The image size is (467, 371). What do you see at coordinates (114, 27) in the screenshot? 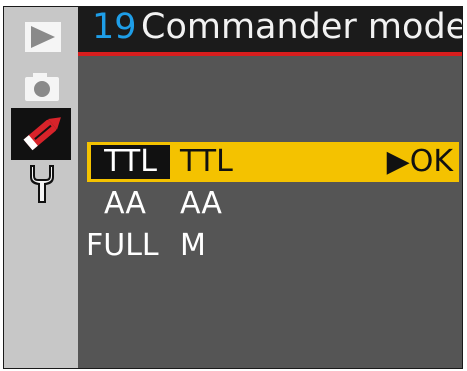
I see `menu-item-number: 19` at bounding box center [114, 27].